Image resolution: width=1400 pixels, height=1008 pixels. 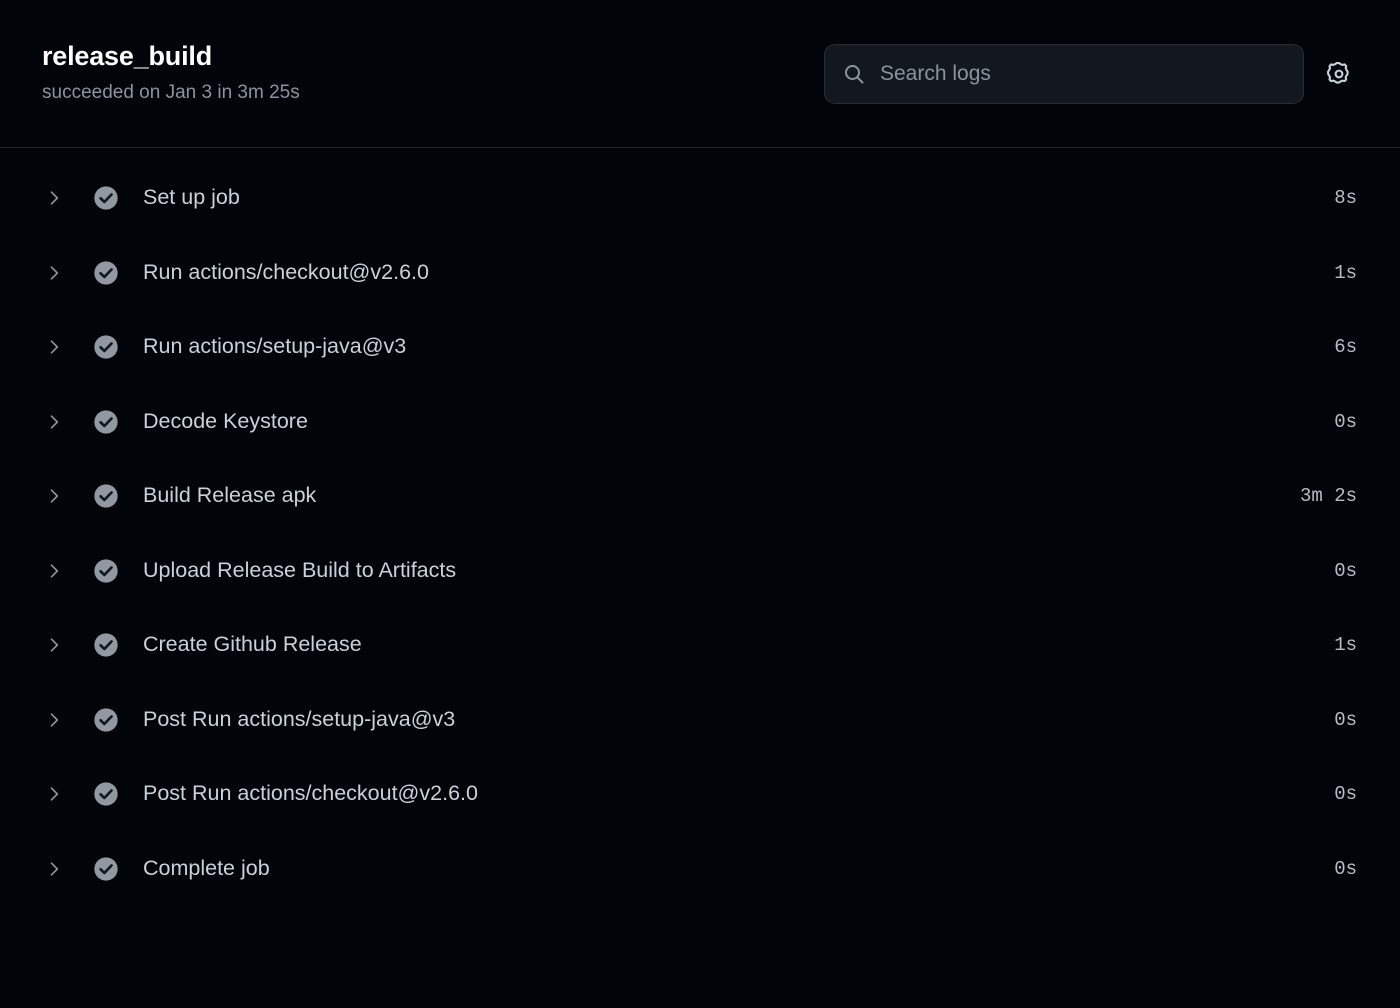 What do you see at coordinates (230, 495) in the screenshot?
I see `step-name: Build Release apk` at bounding box center [230, 495].